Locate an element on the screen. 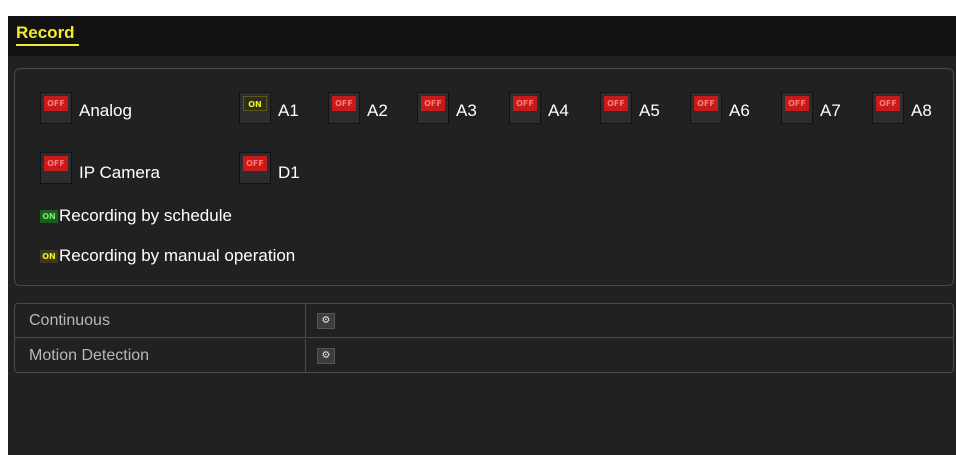 The width and height of the screenshot is (956, 455). ip-camera-master-toggle: OFF is located at coordinates (56, 168).